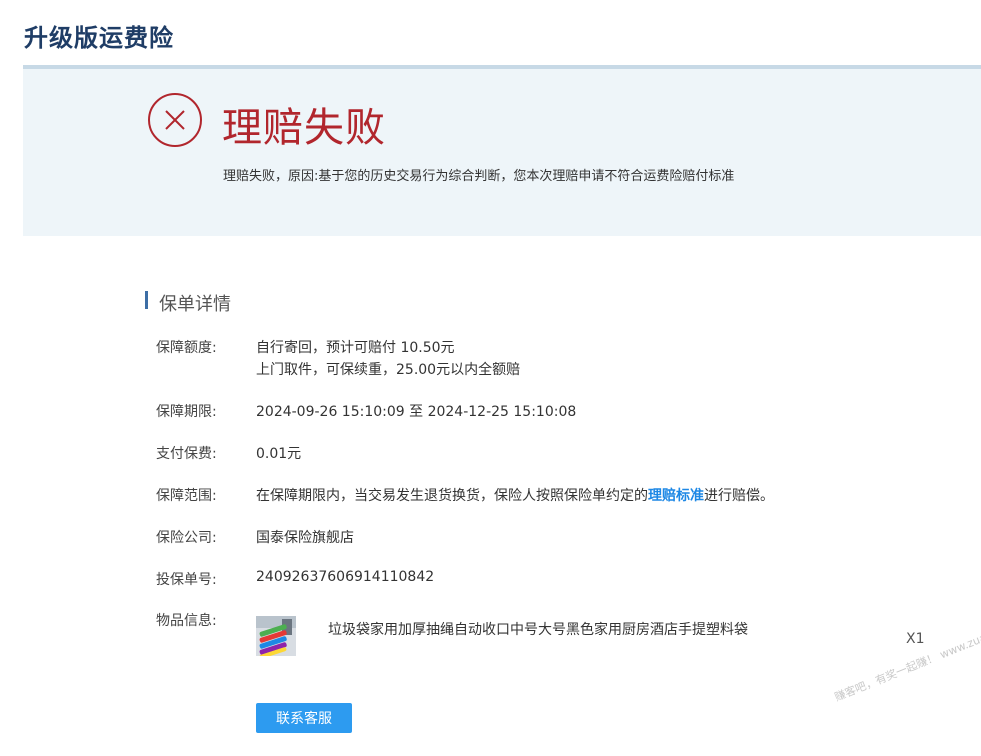 This screenshot has height=756, width=981. What do you see at coordinates (186, 348) in the screenshot?
I see `coverage-label: 保障额度:` at bounding box center [186, 348].